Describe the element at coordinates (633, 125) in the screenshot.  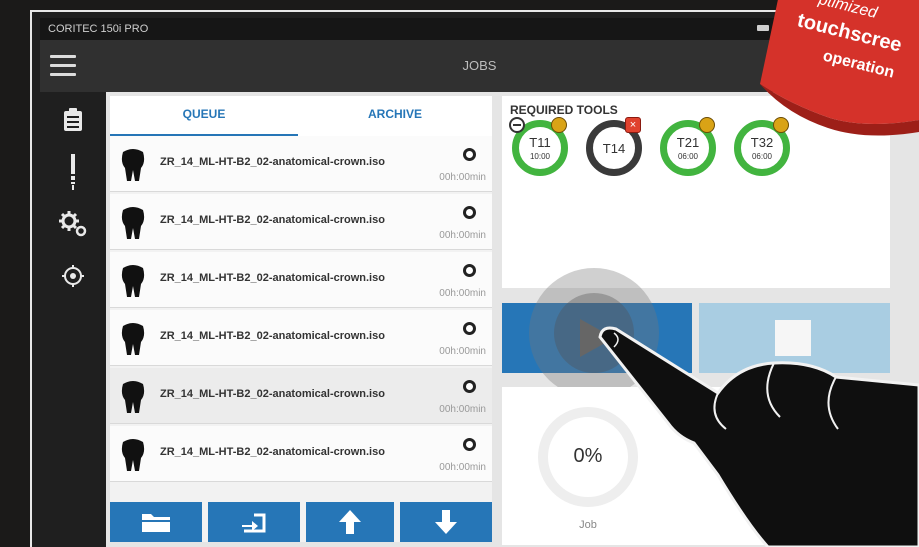
I see `error-icon: ×` at that location.